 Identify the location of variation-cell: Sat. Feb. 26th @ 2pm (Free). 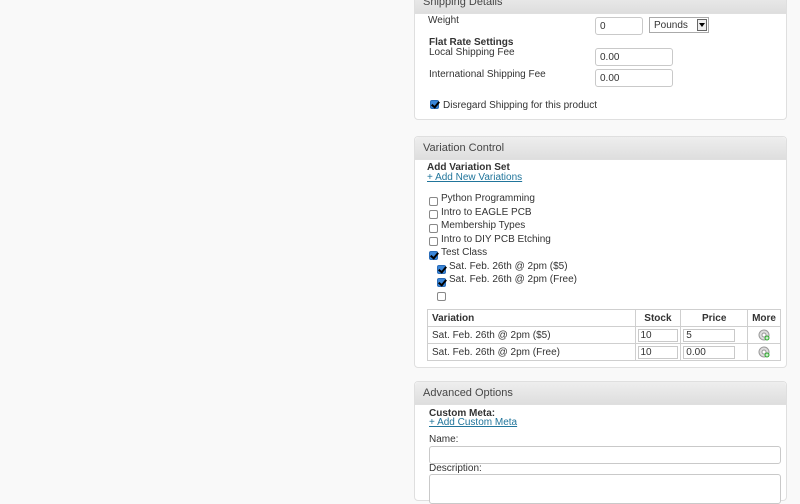
(531, 352).